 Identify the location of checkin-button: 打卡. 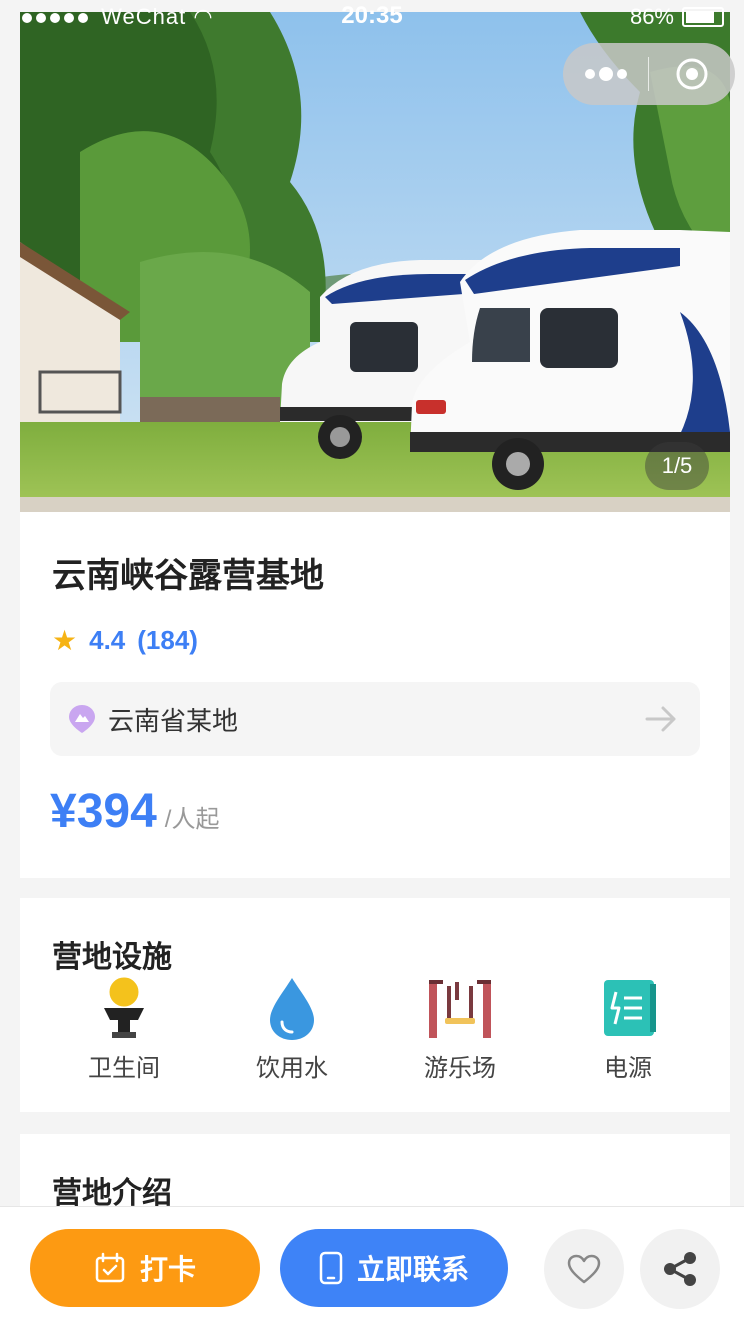
(145, 1268).